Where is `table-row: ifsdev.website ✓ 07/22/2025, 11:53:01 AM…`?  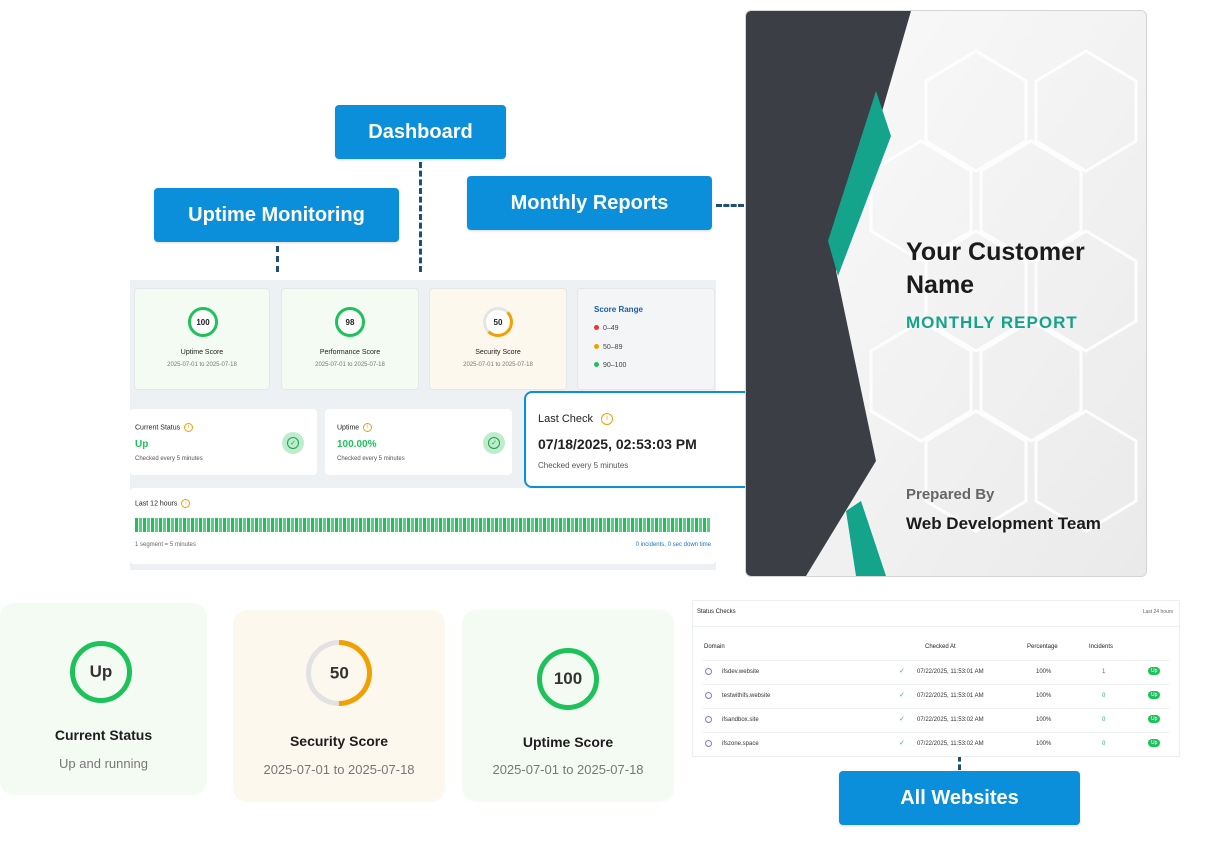 table-row: ifsdev.website ✓ 07/22/2025, 11:53:01 AM… is located at coordinates (936, 672).